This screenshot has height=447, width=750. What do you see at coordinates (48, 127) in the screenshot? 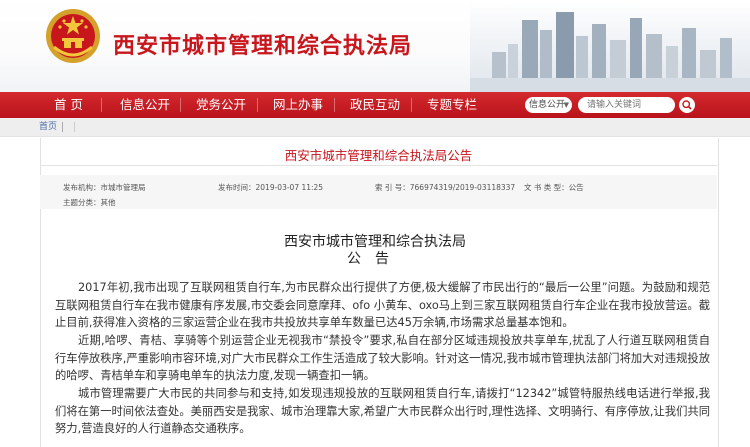
I see `breadcrumb-home-link: 首页` at bounding box center [48, 127].